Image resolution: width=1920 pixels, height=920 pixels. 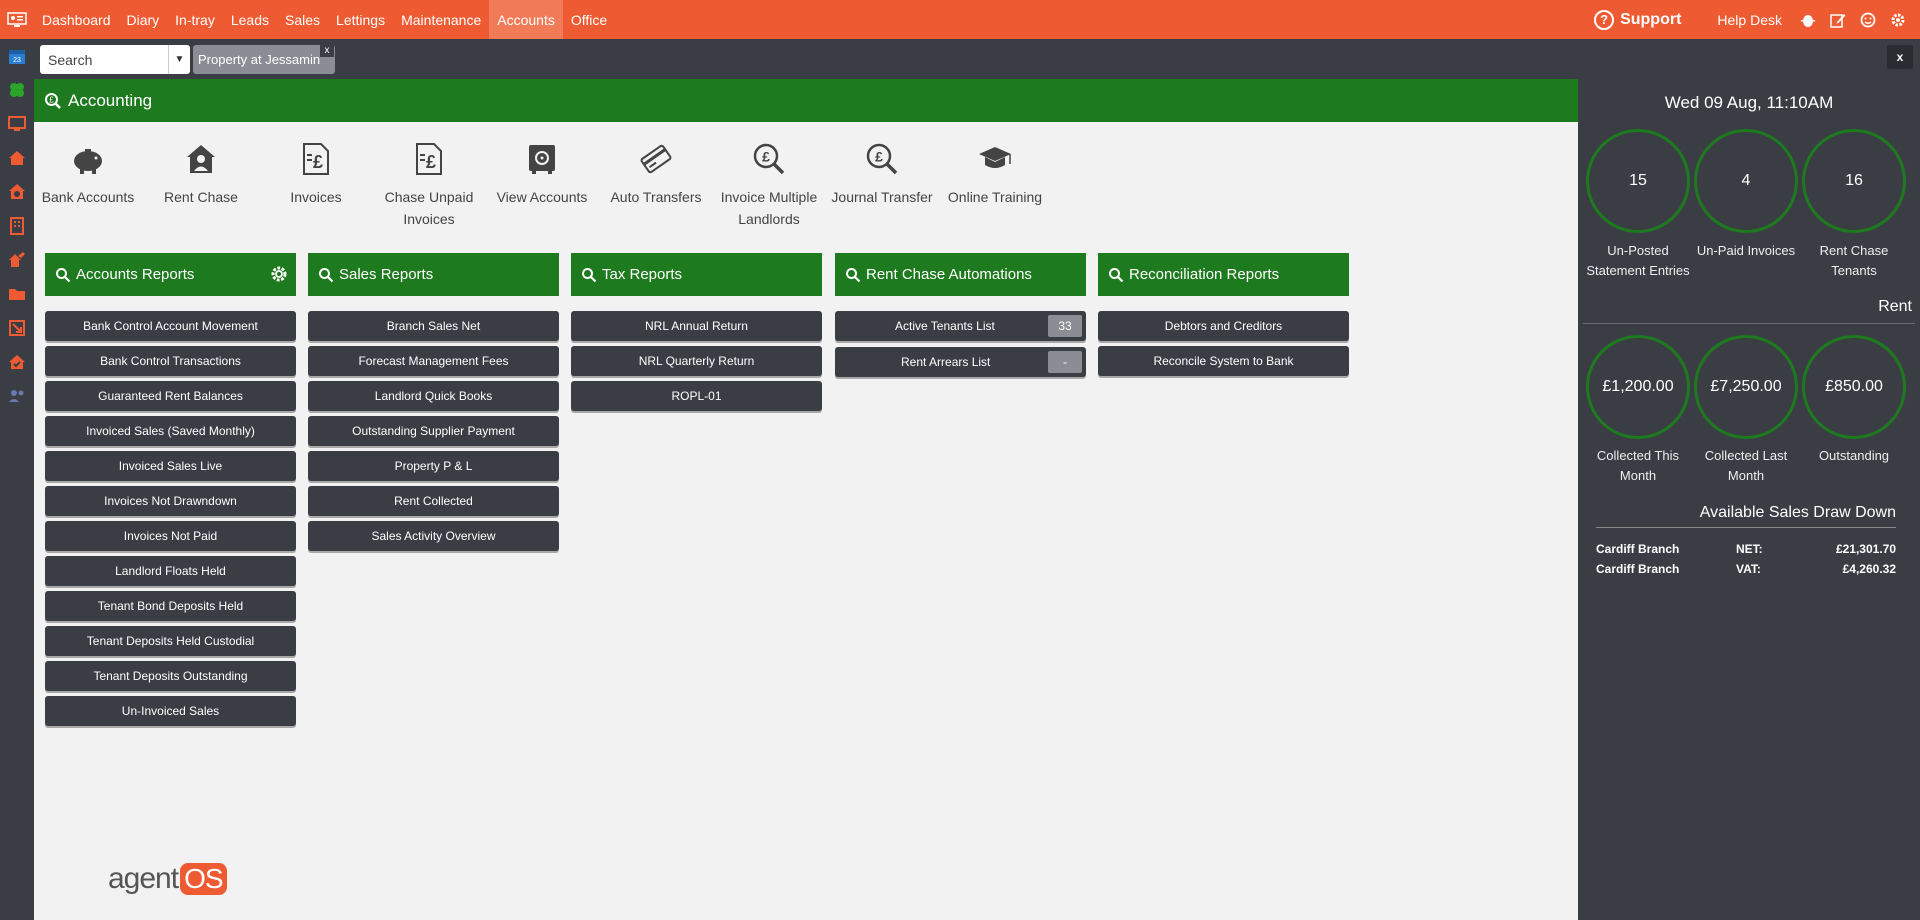 I want to click on nav-maintenance: Maintenance, so click(x=441, y=19).